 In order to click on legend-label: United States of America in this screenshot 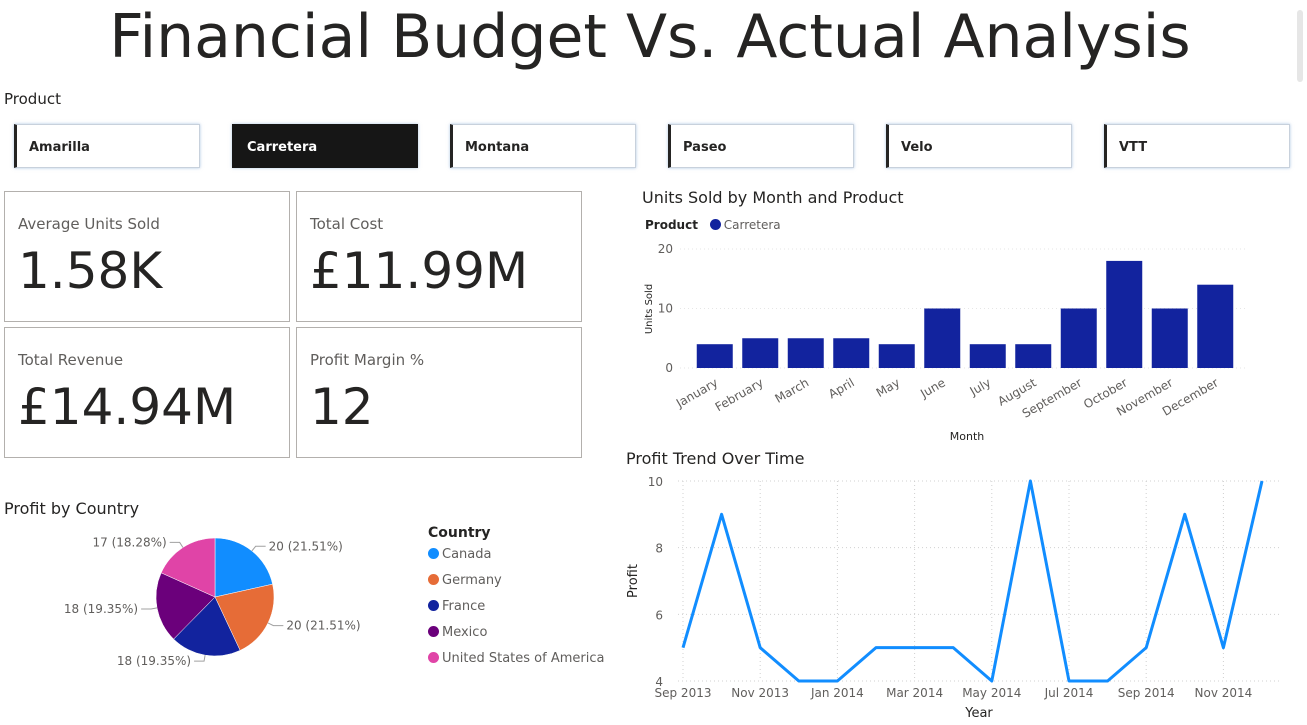, I will do `click(523, 658)`.